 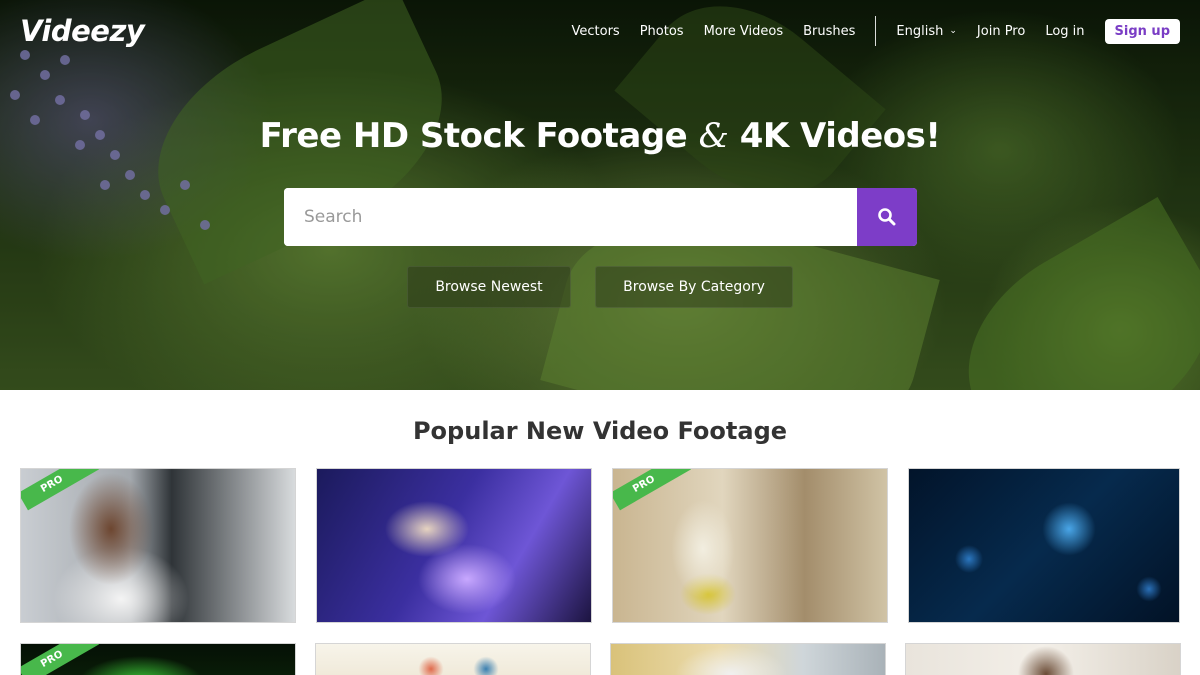 What do you see at coordinates (1142, 31) in the screenshot?
I see `sign-up-button: Sign up` at bounding box center [1142, 31].